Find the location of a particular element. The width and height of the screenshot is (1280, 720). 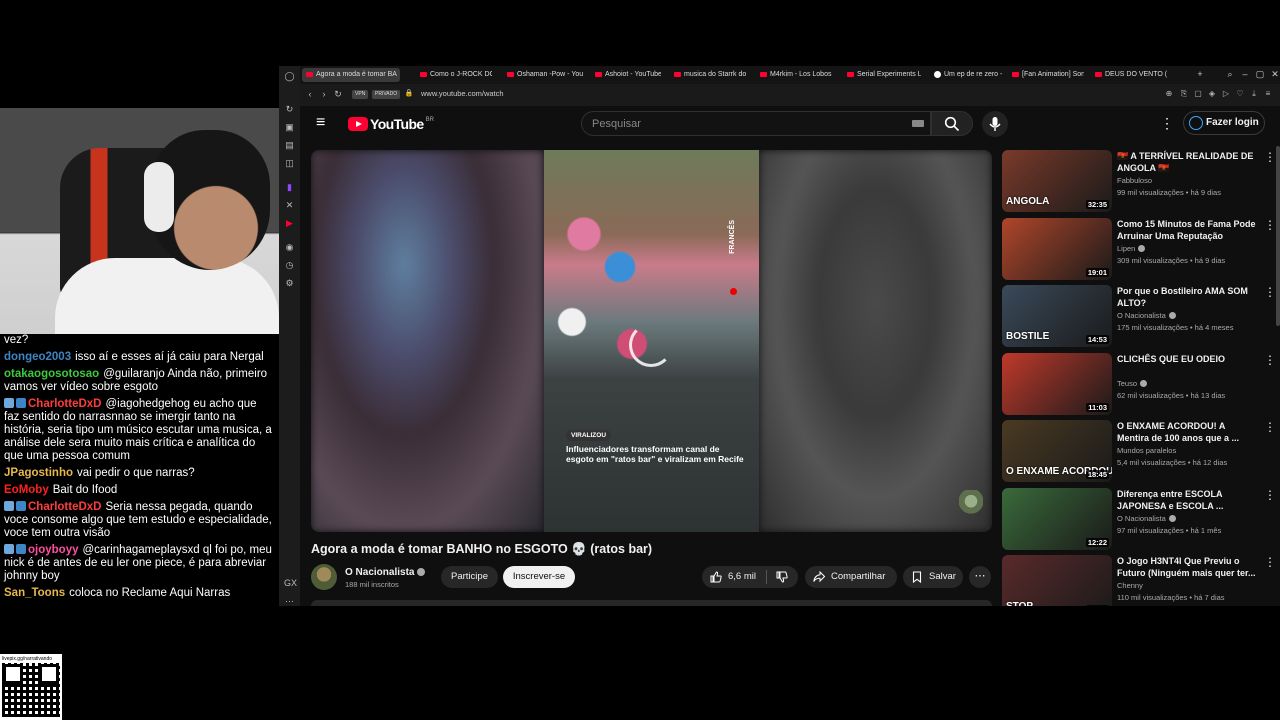

subscribe-button: Inscrever-se is located at coordinates (539, 577).